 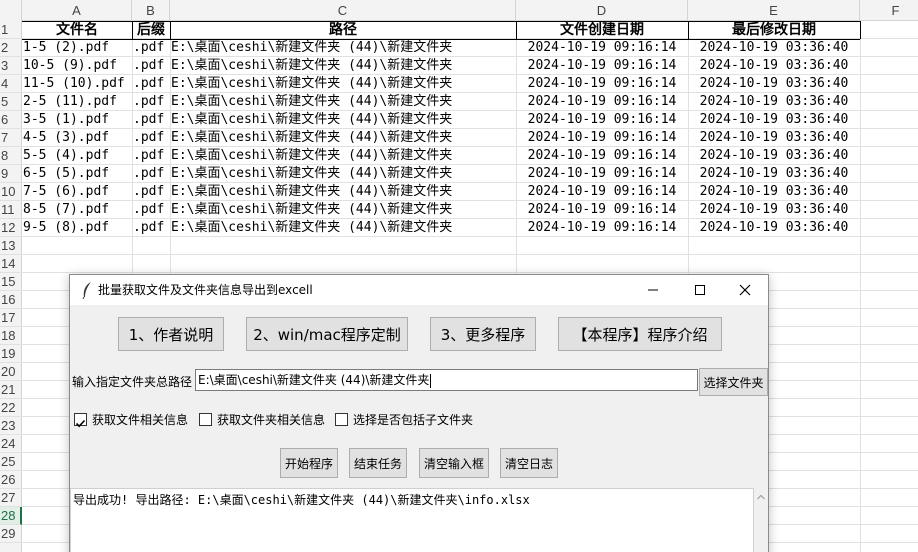 What do you see at coordinates (11, 138) in the screenshot?
I see `row-header: 7` at bounding box center [11, 138].